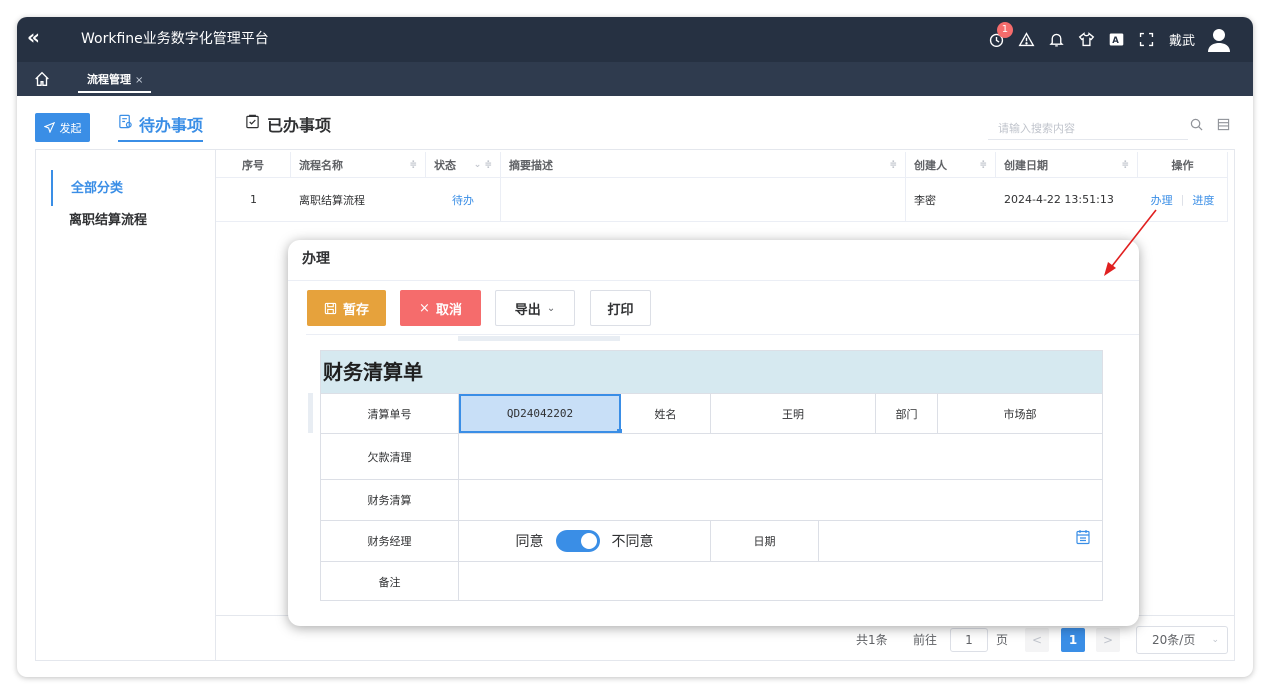 The height and width of the screenshot is (693, 1269). What do you see at coordinates (711, 372) in the screenshot?
I see `form-title: 财务清算单` at bounding box center [711, 372].